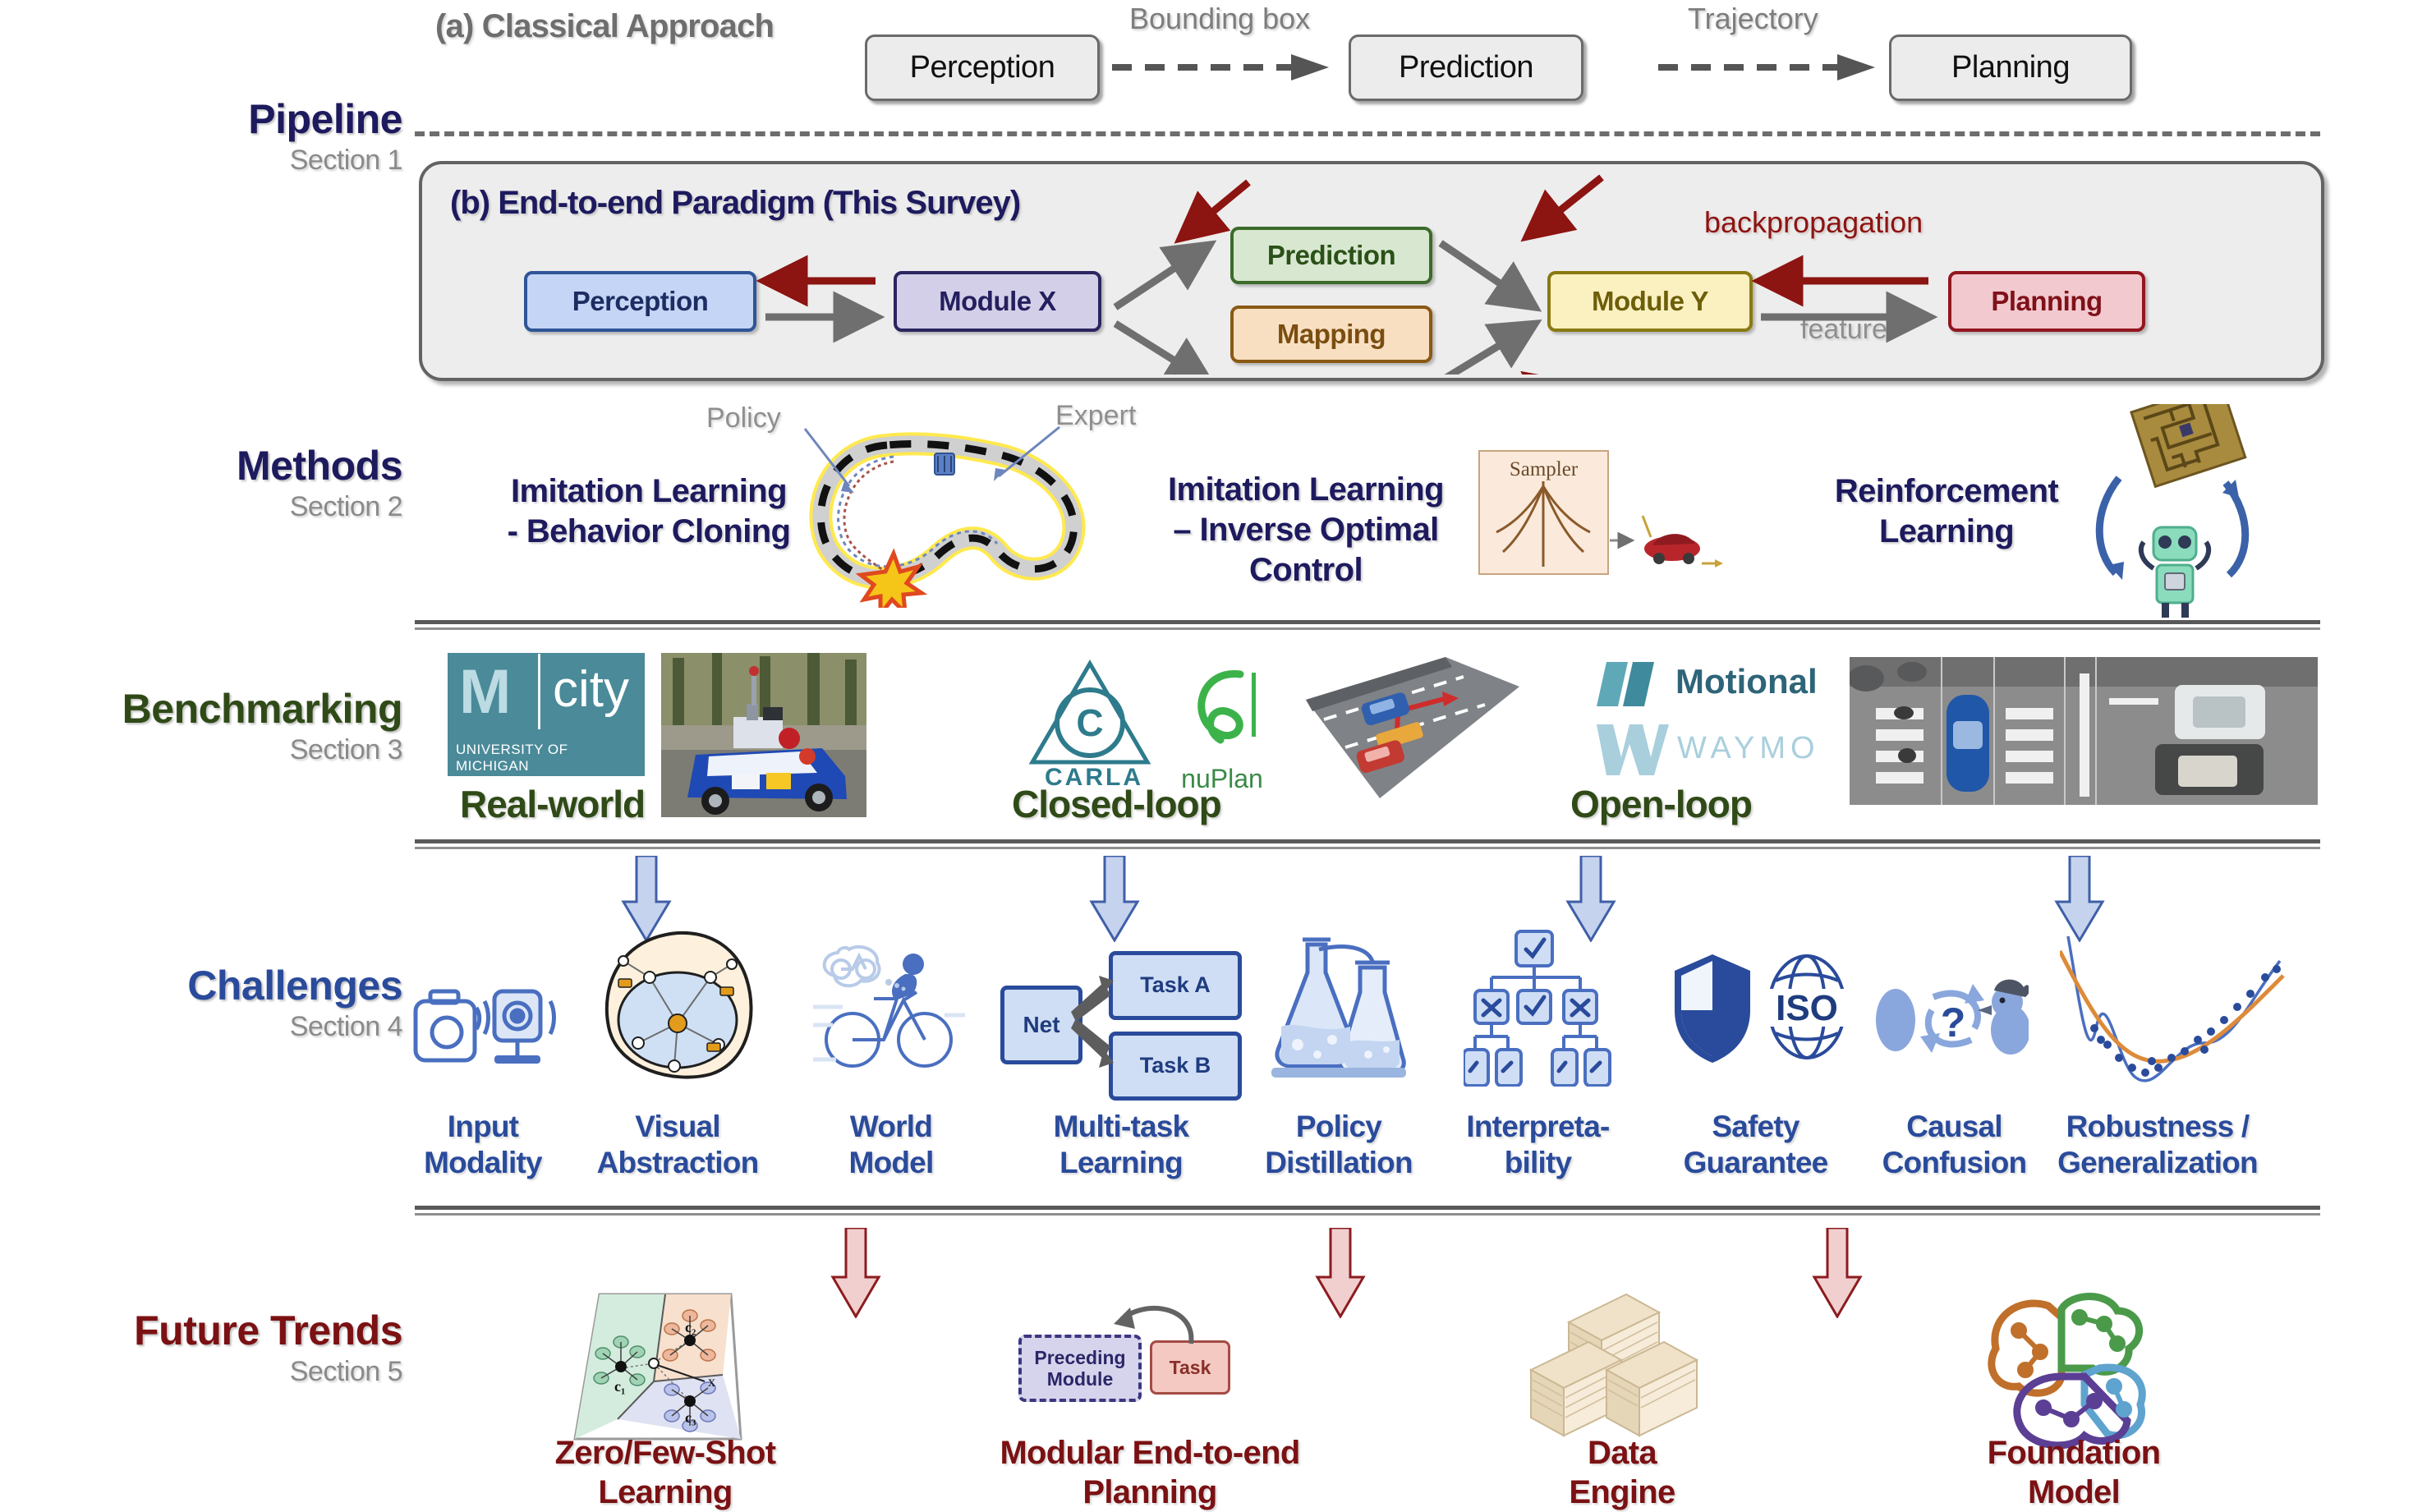 The image size is (2436, 1512). What do you see at coordinates (1150, 1472) in the screenshot?
I see `future-label-modular-end-to-end-planning: Modular End-to-end Planning` at bounding box center [1150, 1472].